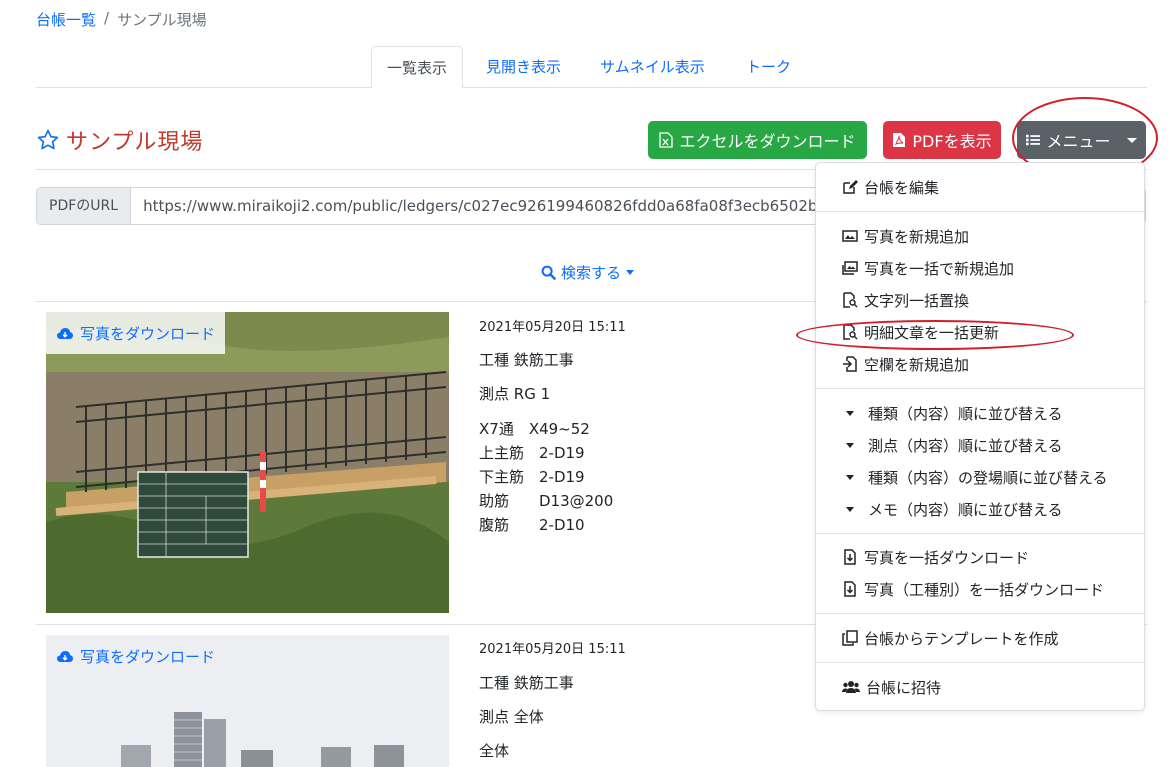 The width and height of the screenshot is (1171, 767). Describe the element at coordinates (917, 236) in the screenshot. I see `menu-item-label: 写真を新規追加` at that location.